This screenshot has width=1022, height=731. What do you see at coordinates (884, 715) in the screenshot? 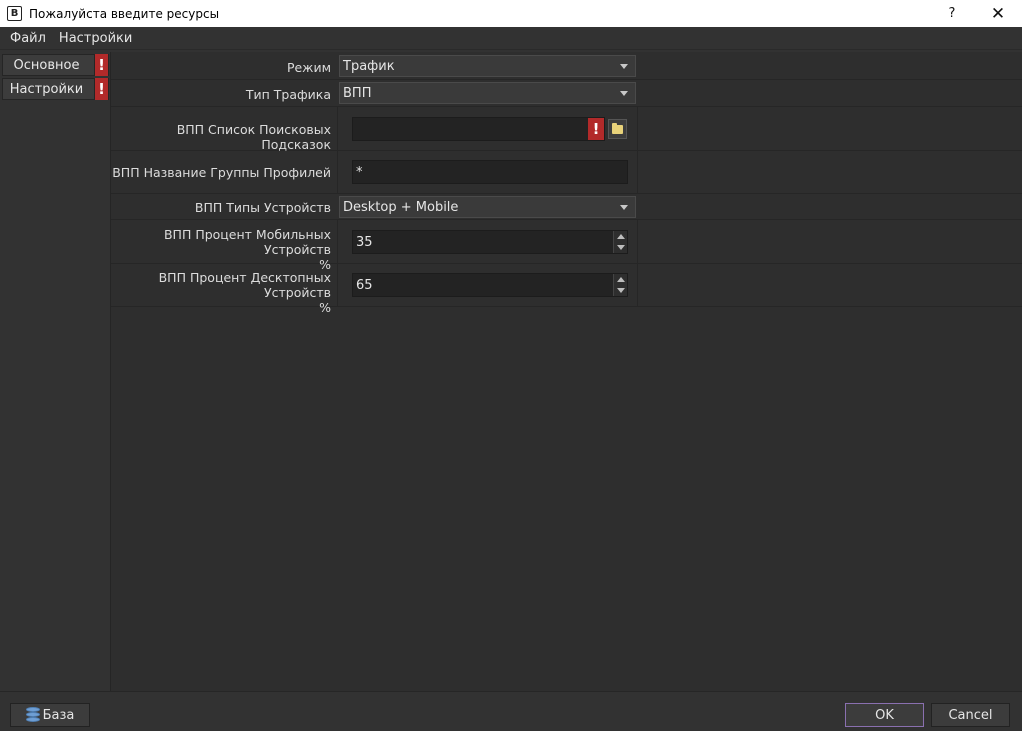
I see `ok-button: OK` at bounding box center [884, 715].